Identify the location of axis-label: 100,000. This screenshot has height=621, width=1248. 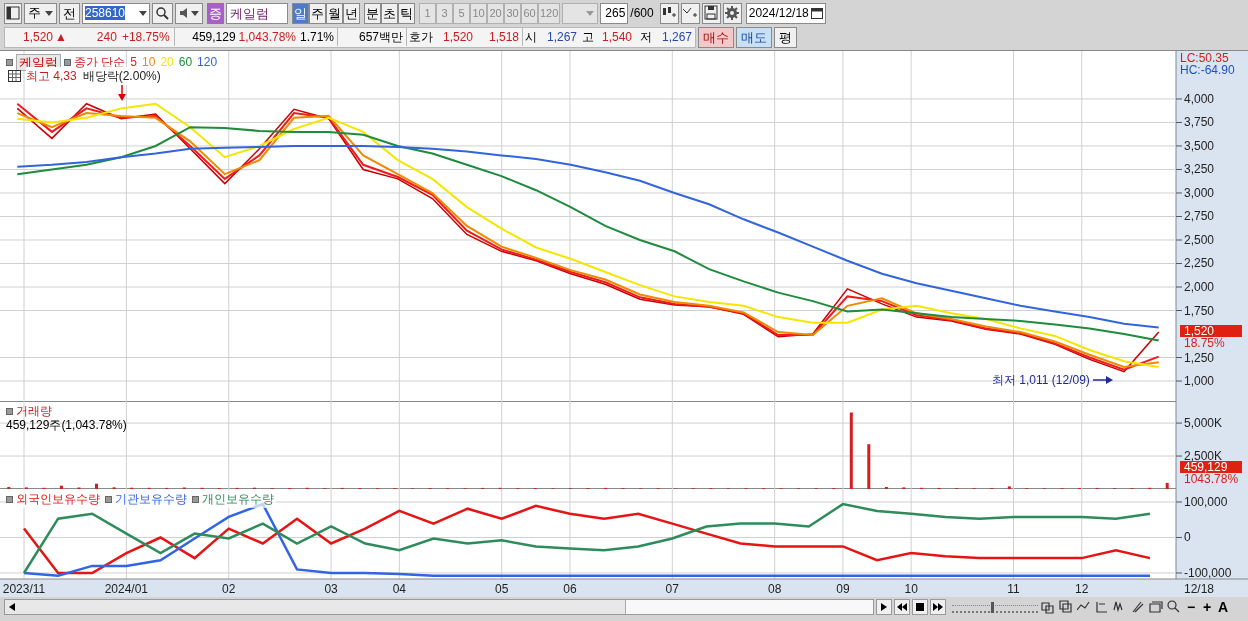
(1206, 502).